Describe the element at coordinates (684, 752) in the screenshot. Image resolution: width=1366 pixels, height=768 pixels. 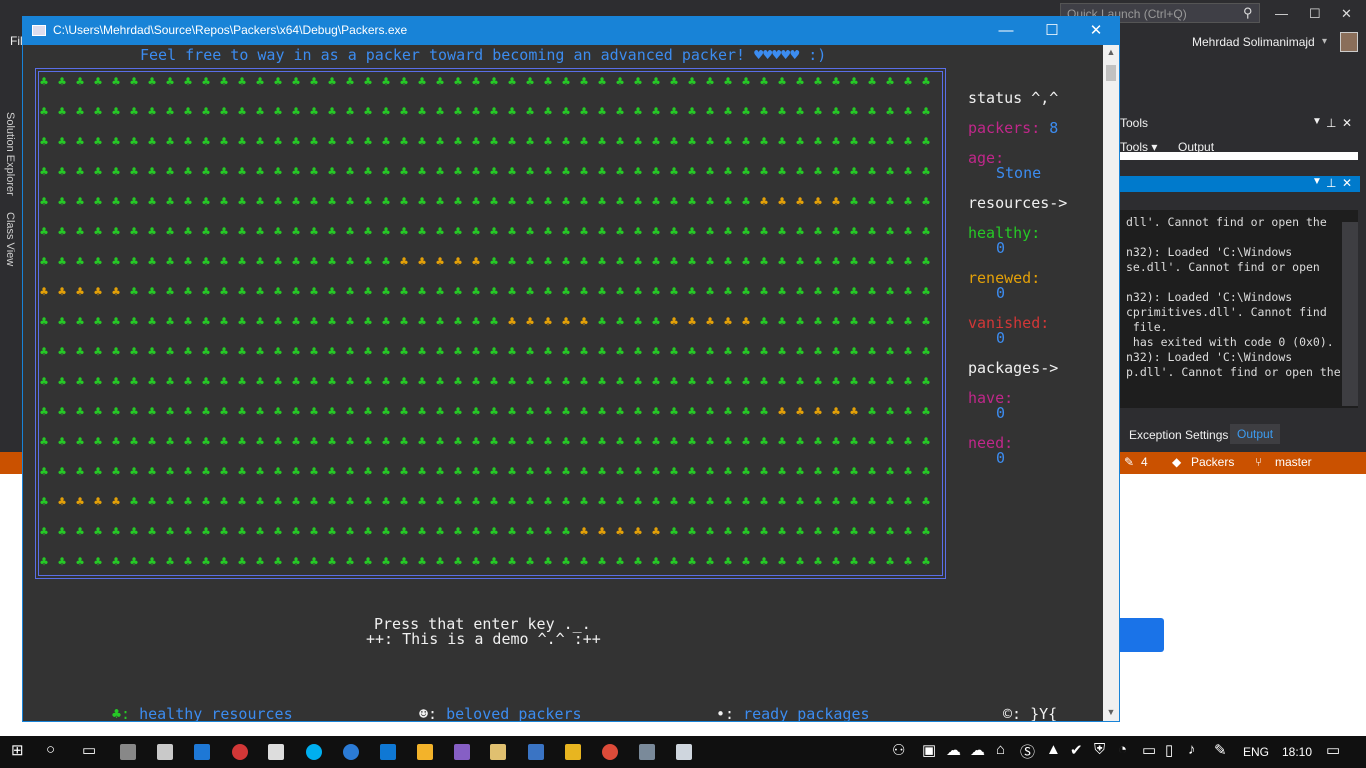
I see `console-app-taskbar-icon` at that location.